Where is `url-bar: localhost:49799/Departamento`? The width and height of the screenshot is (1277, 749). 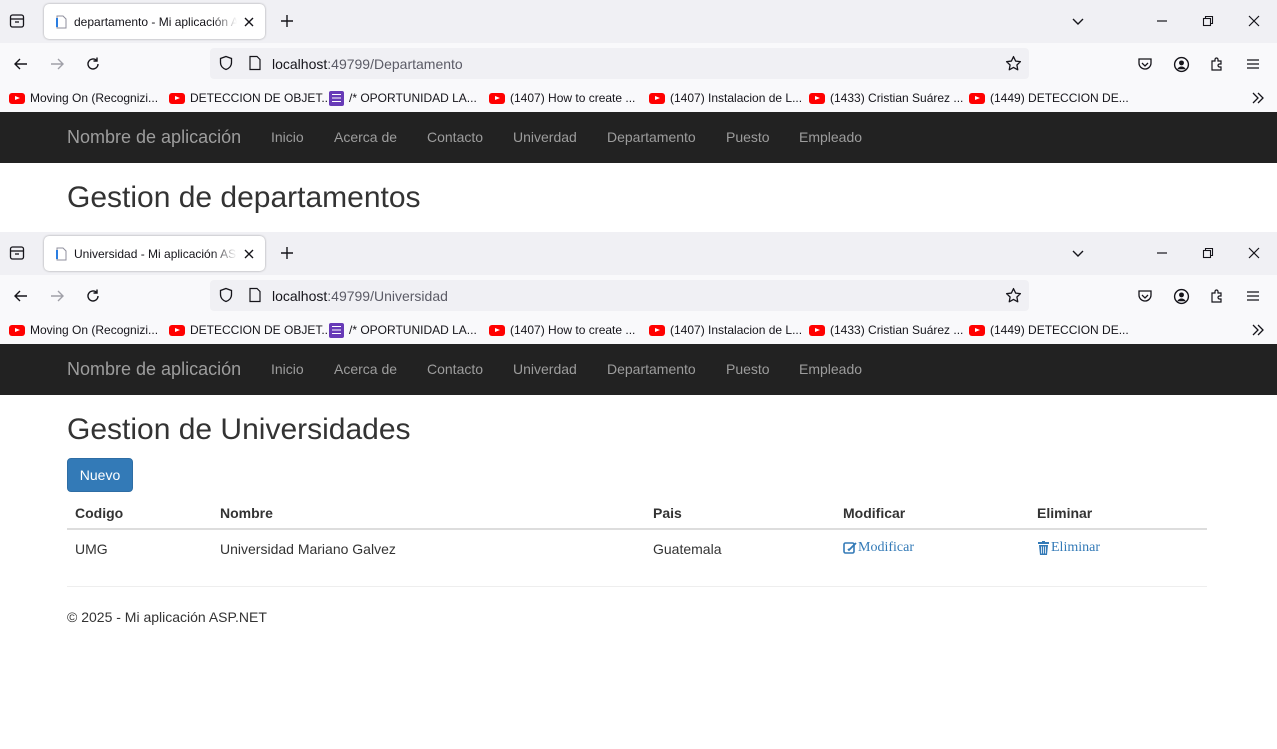
url-bar: localhost:49799/Departamento is located at coordinates (619, 63).